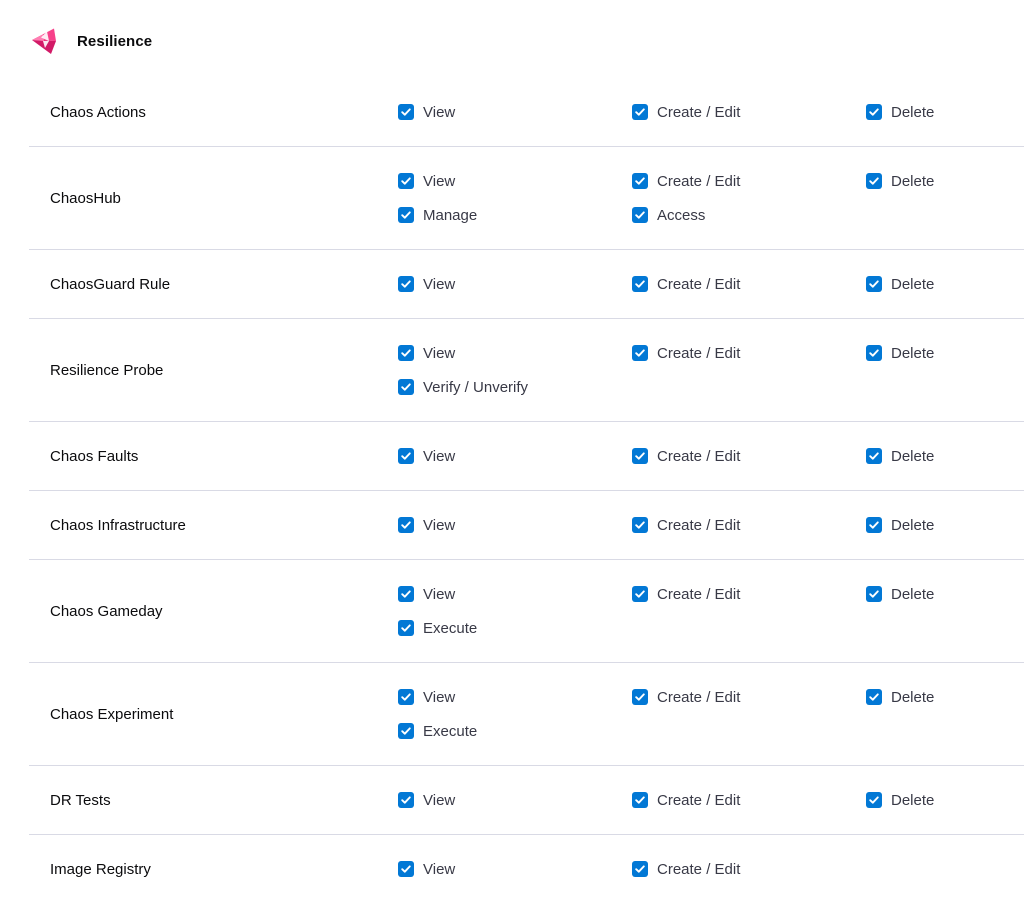 This screenshot has width=1024, height=920. Describe the element at coordinates (476, 387) in the screenshot. I see `permission-label: Verify / Unverify` at that location.